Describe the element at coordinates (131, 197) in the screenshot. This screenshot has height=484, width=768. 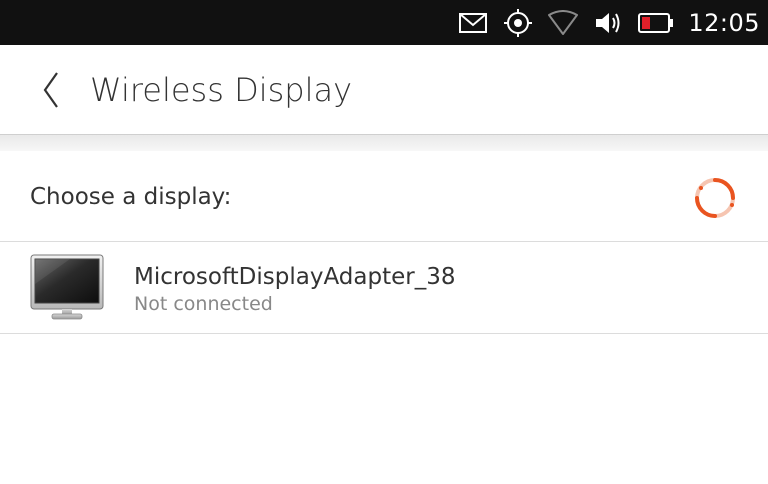
I see `section-label: Choose a display:` at that location.